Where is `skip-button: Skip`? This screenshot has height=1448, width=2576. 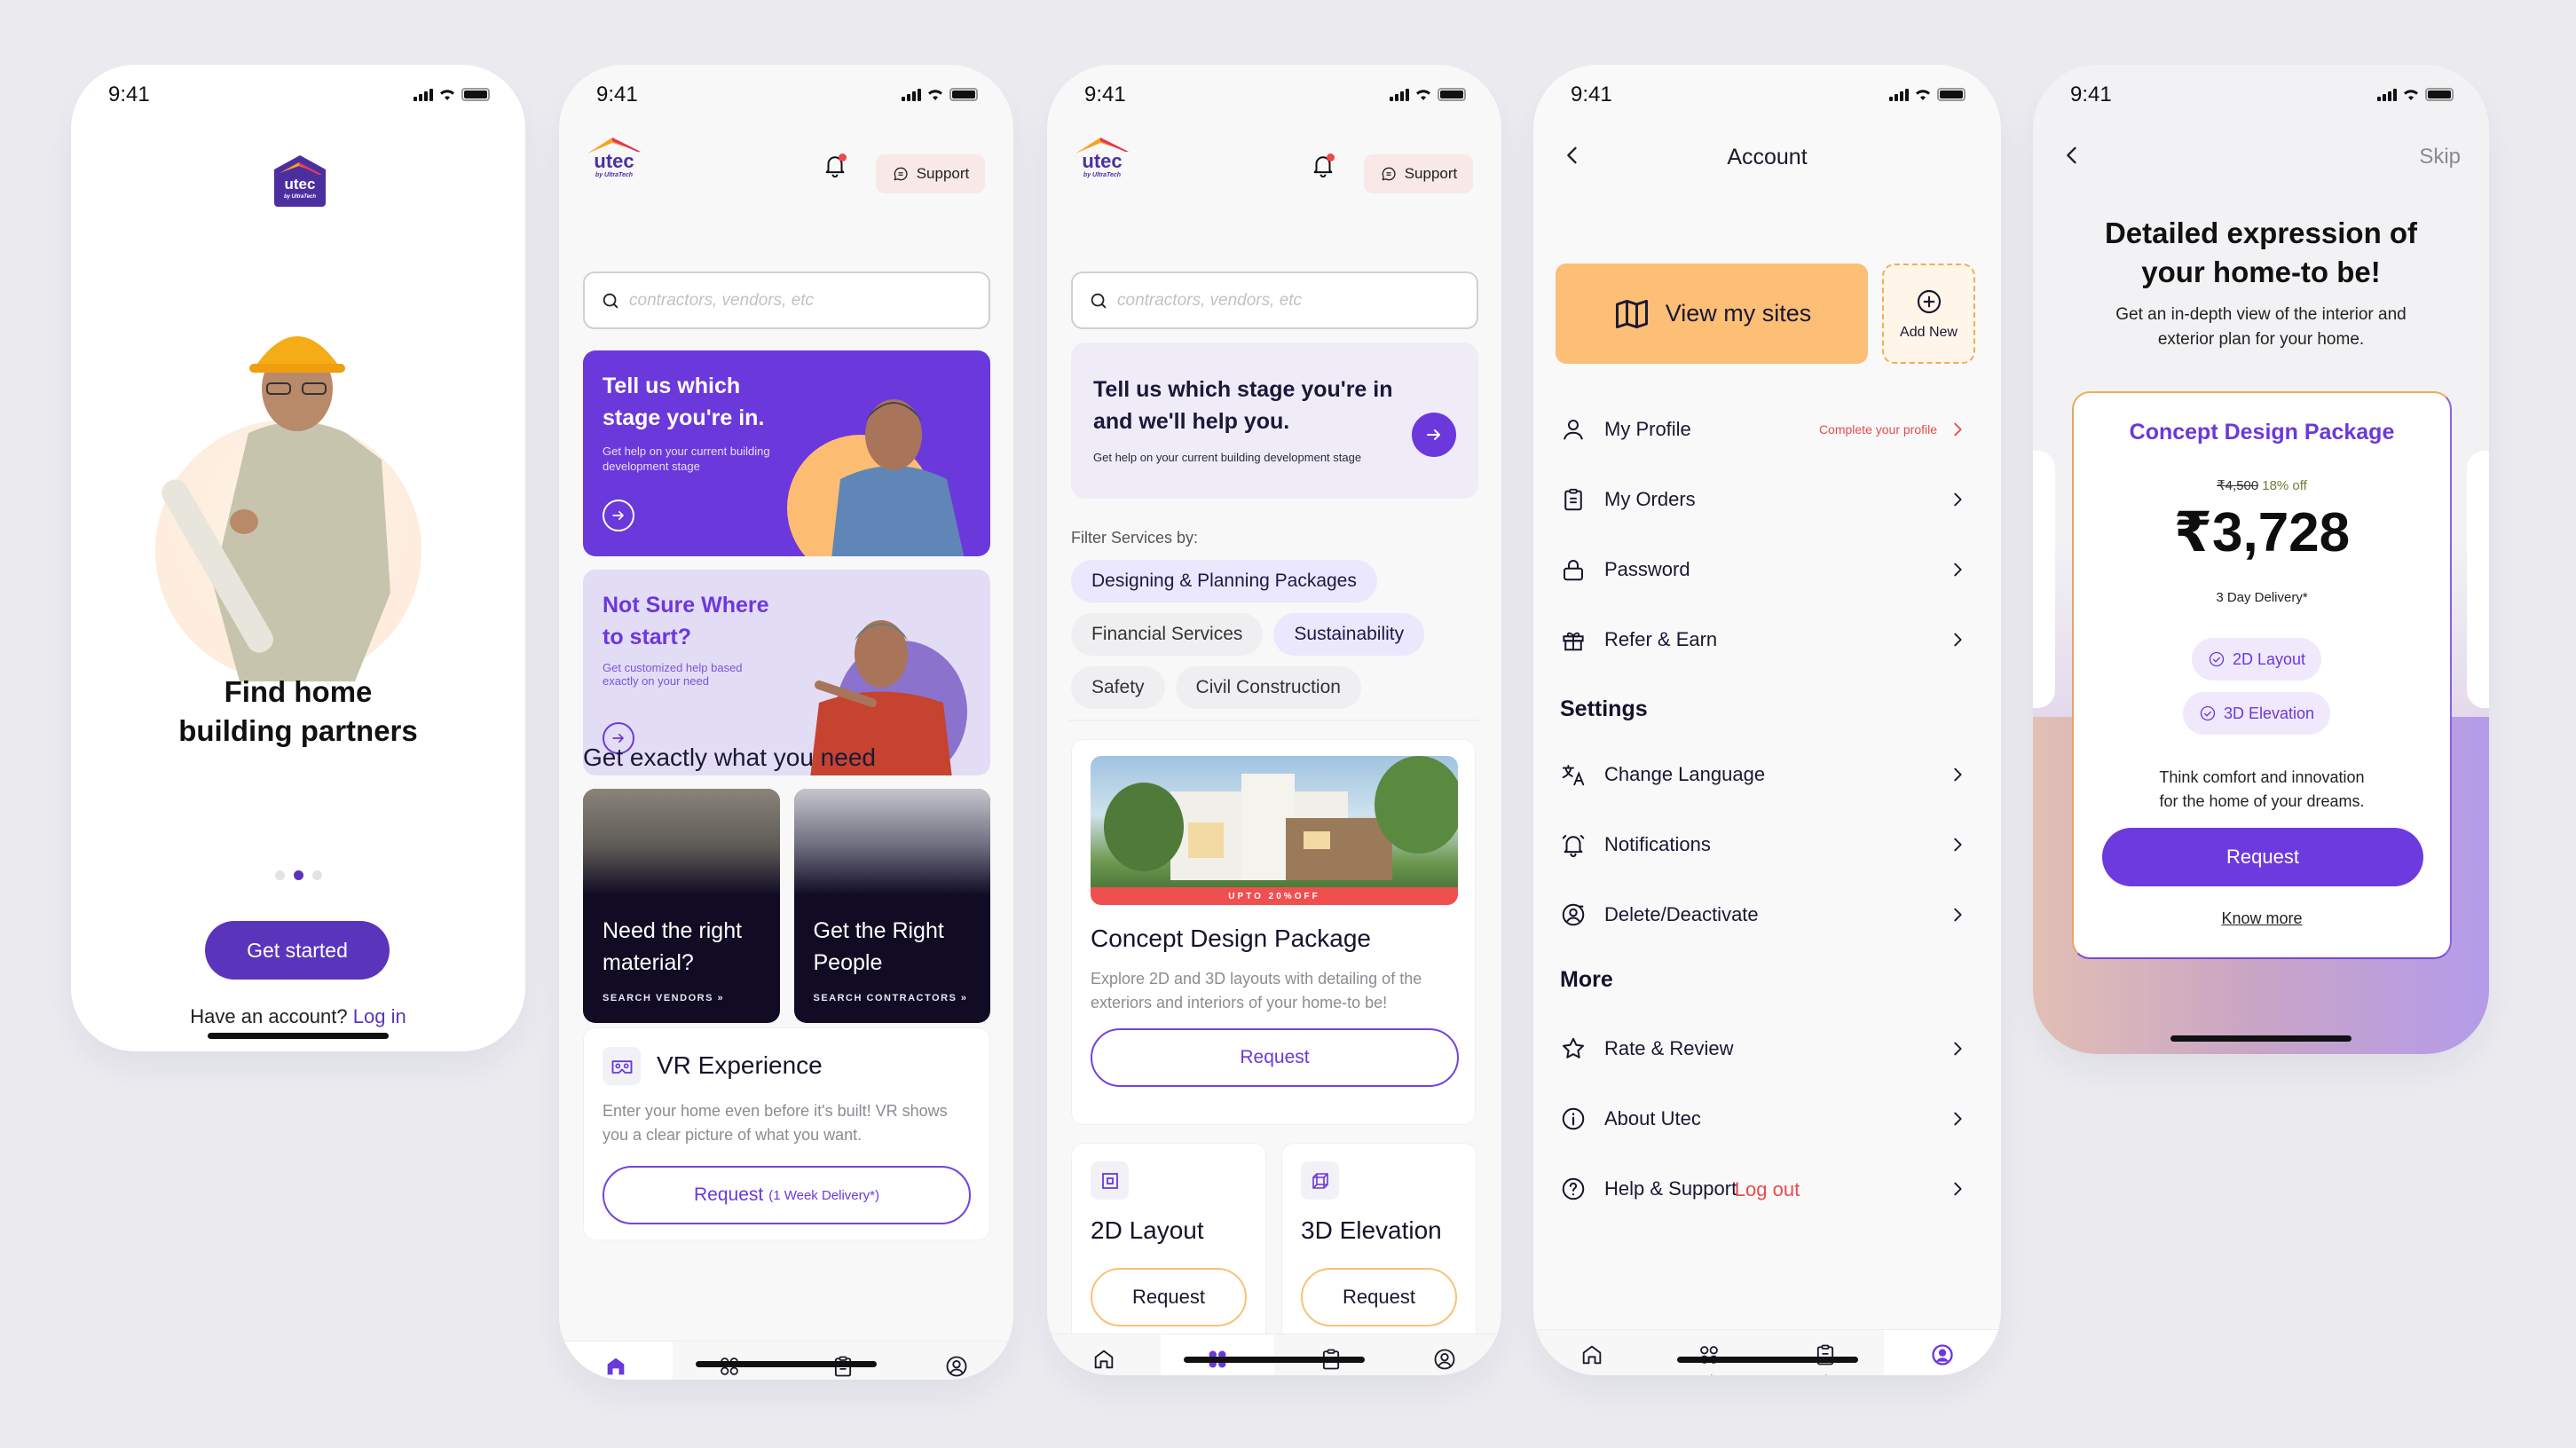 skip-button: Skip is located at coordinates (2440, 157).